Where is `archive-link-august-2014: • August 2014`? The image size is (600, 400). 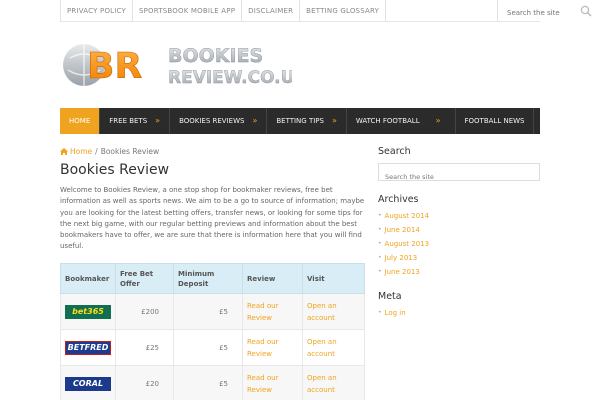 archive-link-august-2014: • August 2014 is located at coordinates (403, 216).